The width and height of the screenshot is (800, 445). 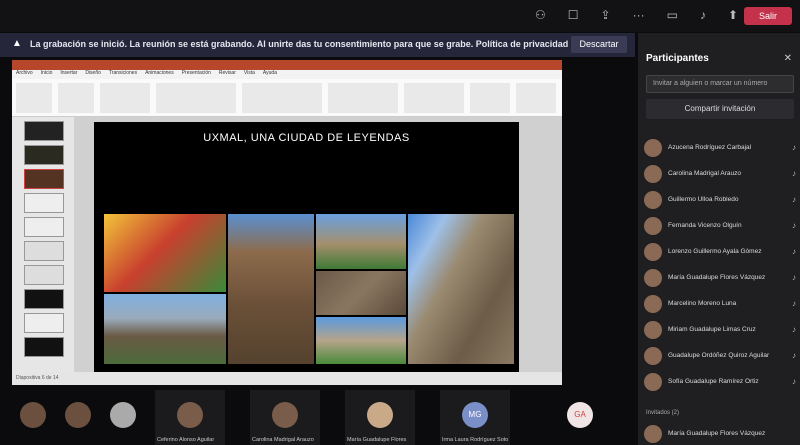 What do you see at coordinates (704, 173) in the screenshot?
I see `participant-name: Carolina Madrigal Arauzo` at bounding box center [704, 173].